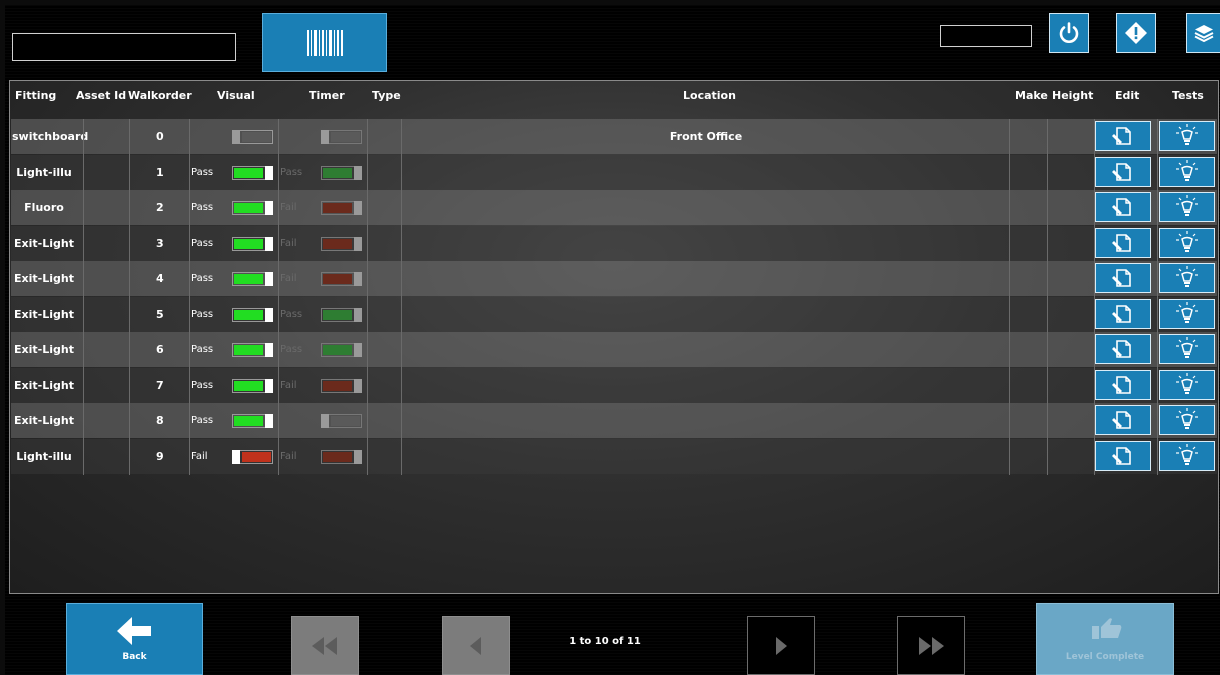  Describe the element at coordinates (101, 95) in the screenshot. I see `header-asset-id: Asset Id` at that location.